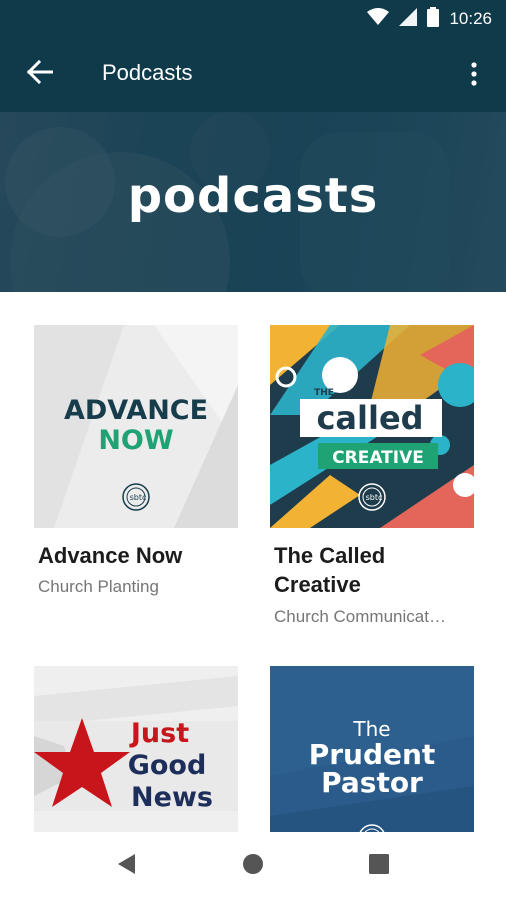  I want to click on podcast-card-the-prudent-pastor: The Prudent Pastor, so click(372, 749).